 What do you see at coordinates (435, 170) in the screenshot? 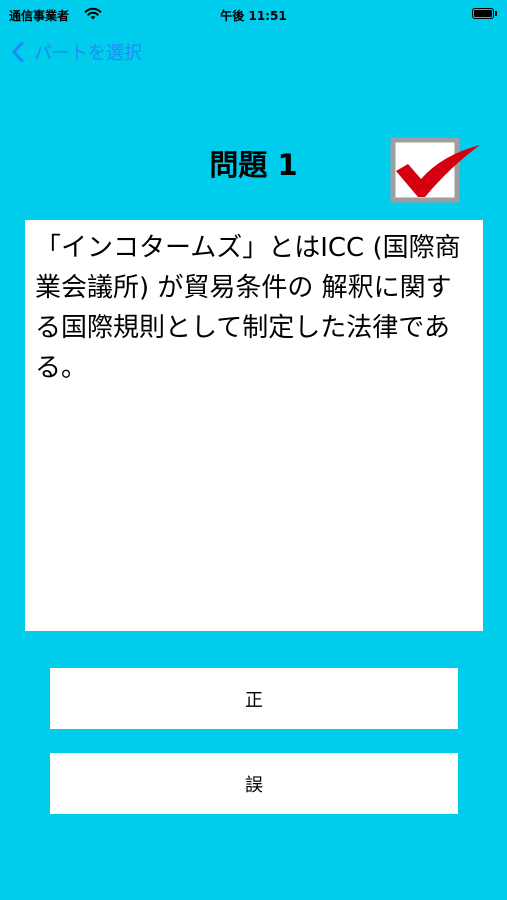
I see `checkmark-icon` at bounding box center [435, 170].